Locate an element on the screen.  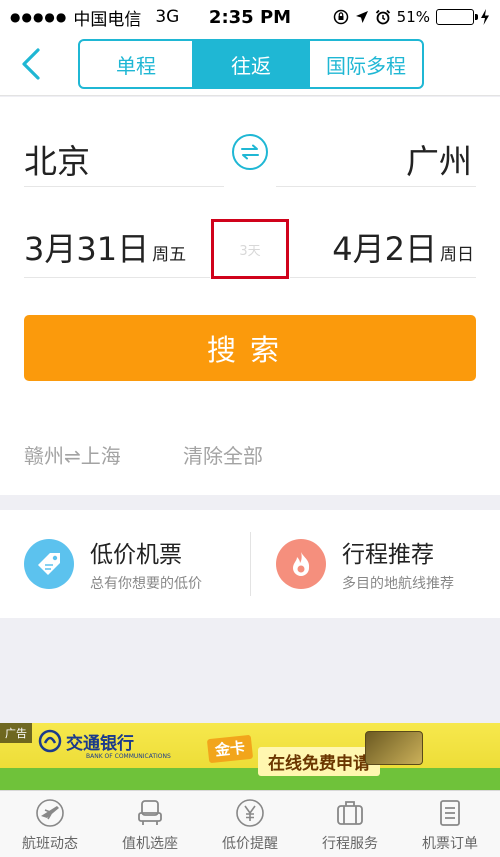
swap-icon is located at coordinates (250, 152).